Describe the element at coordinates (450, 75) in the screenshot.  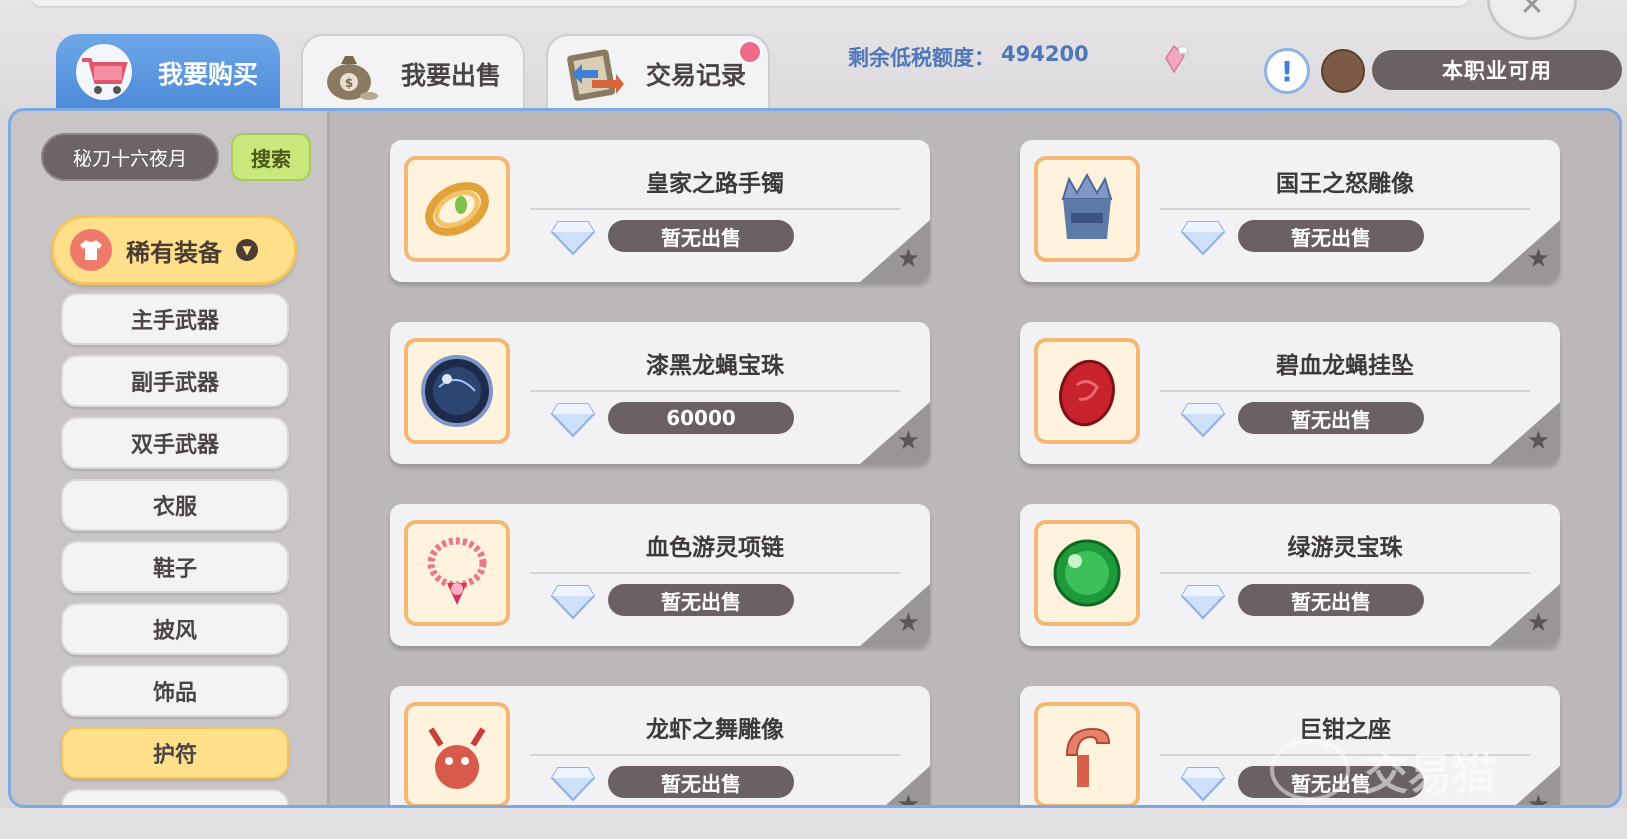
I see `tab-sell-label: 我要出售` at that location.